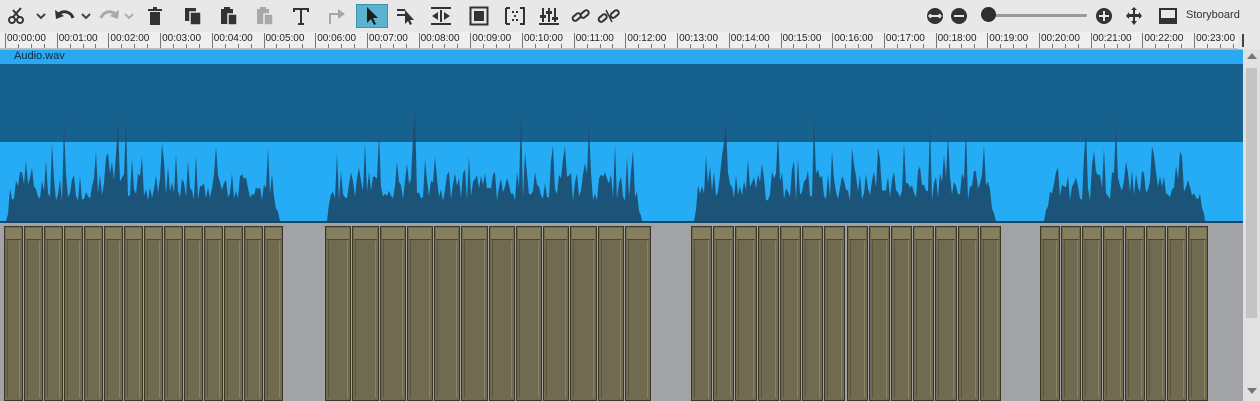 The width and height of the screenshot is (1260, 401). Describe the element at coordinates (1134, 16) in the screenshot. I see `move-icon` at that location.